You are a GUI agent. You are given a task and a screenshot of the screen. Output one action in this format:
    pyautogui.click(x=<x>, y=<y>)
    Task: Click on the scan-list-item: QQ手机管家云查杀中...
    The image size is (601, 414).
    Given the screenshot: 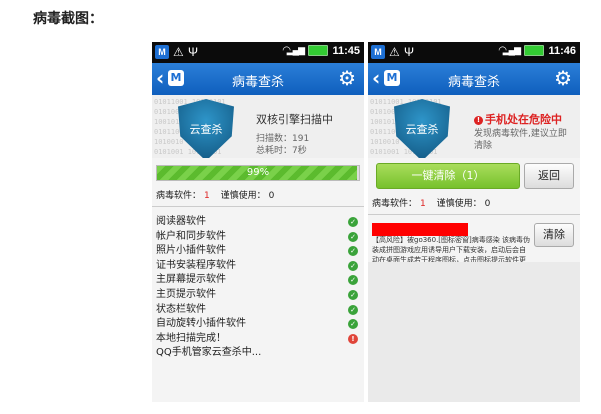 What is the action you would take?
    pyautogui.click(x=260, y=353)
    